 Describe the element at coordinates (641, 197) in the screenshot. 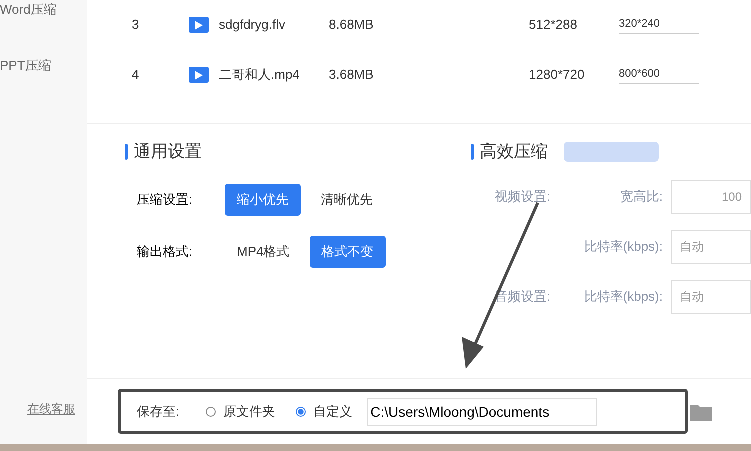

I see `field-label: 宽高比:` at that location.